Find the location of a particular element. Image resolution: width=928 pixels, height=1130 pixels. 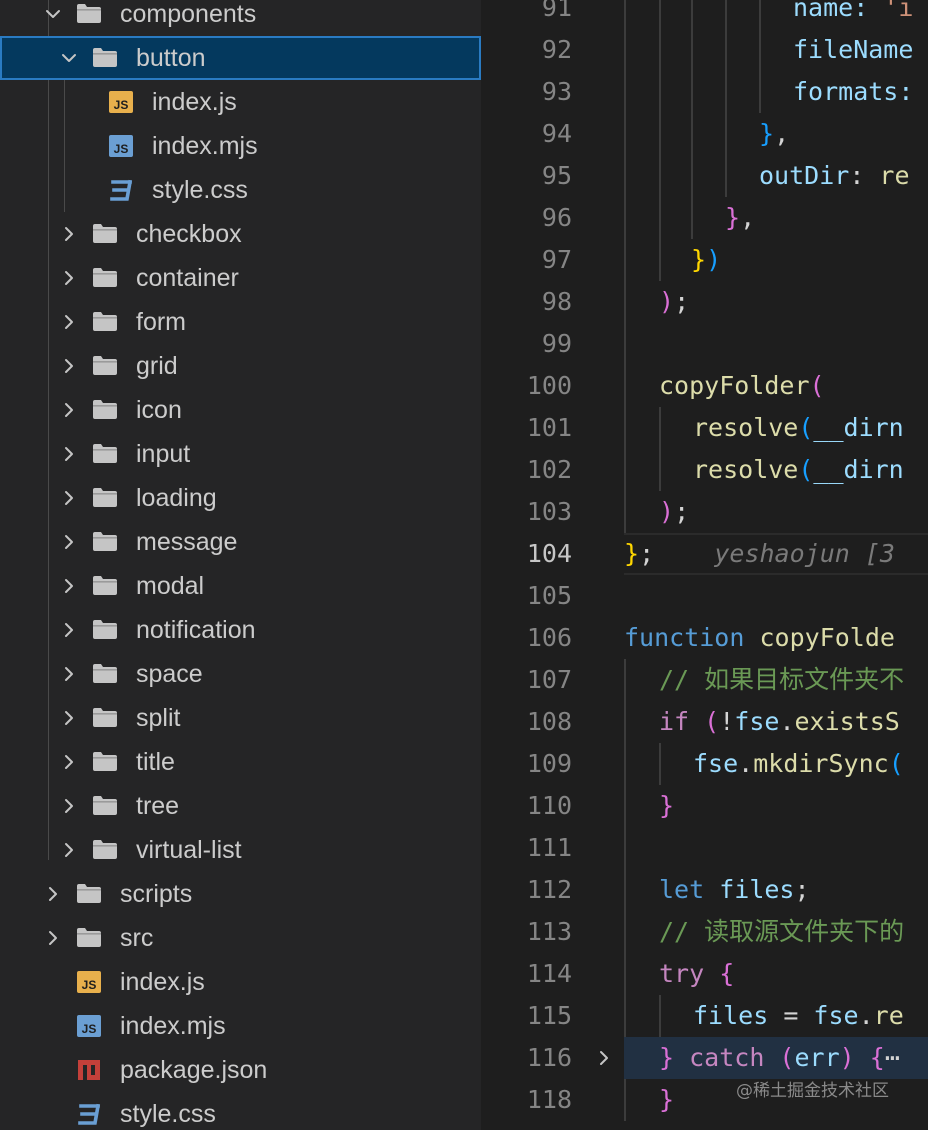

code-line: // 读取源文件夹下的 is located at coordinates (704, 932).